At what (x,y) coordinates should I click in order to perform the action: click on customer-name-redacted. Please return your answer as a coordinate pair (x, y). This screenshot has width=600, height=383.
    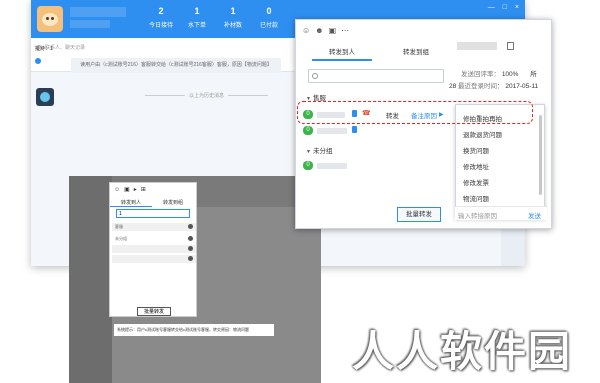
    Looking at the image, I should click on (477, 46).